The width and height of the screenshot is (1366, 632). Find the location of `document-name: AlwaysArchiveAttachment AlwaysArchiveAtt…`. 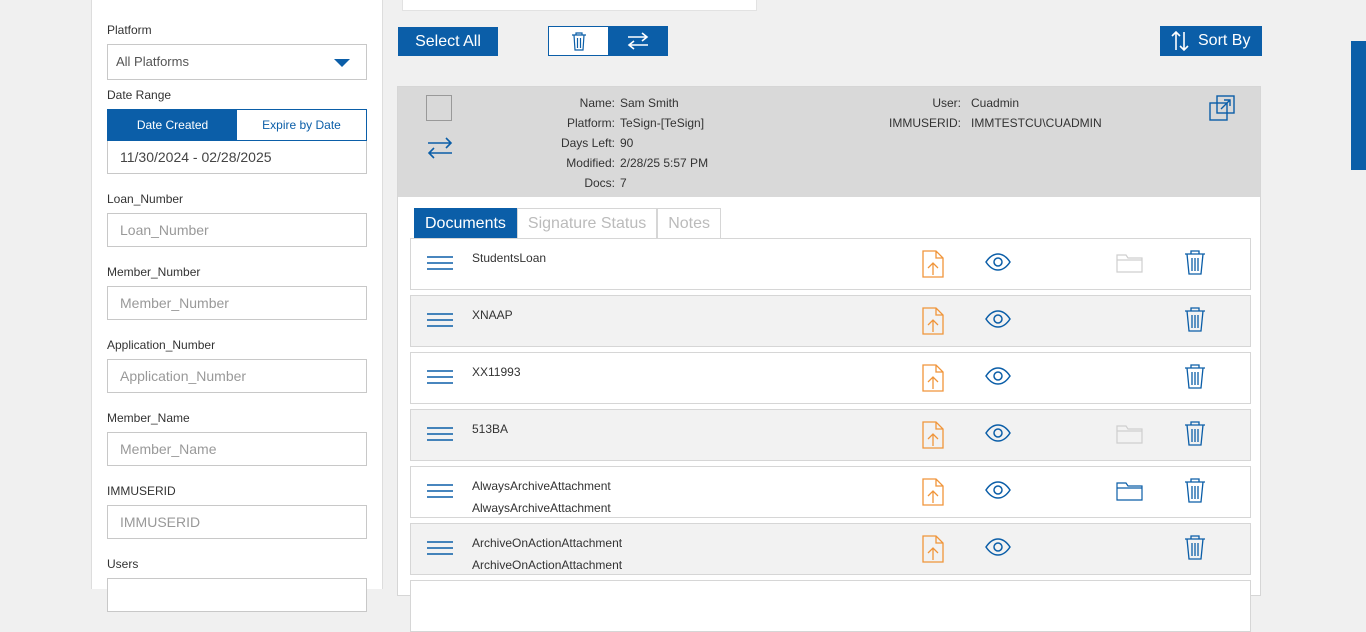

document-name: AlwaysArchiveAttachment AlwaysArchiveAtt… is located at coordinates (541, 497).